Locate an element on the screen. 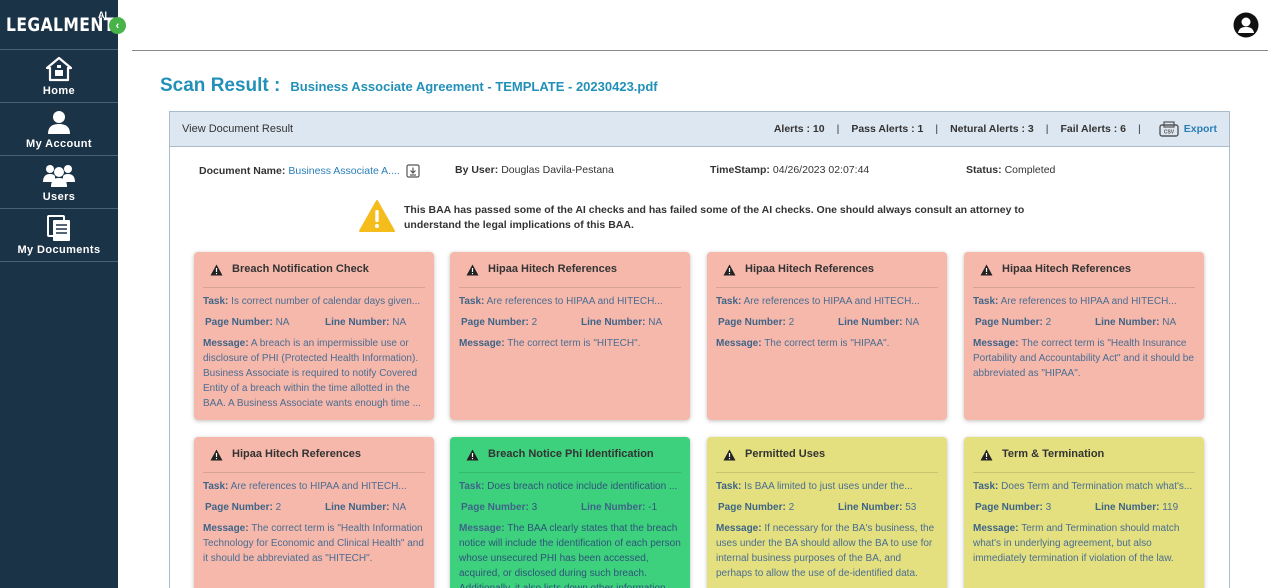  message-value: The correct term is "HIPAA". is located at coordinates (827, 343).